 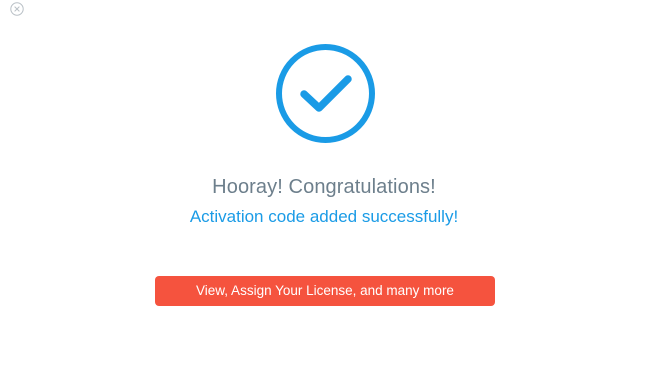 I want to click on view-license-button: View, Assign Your License, and many more, so click(x=325, y=291).